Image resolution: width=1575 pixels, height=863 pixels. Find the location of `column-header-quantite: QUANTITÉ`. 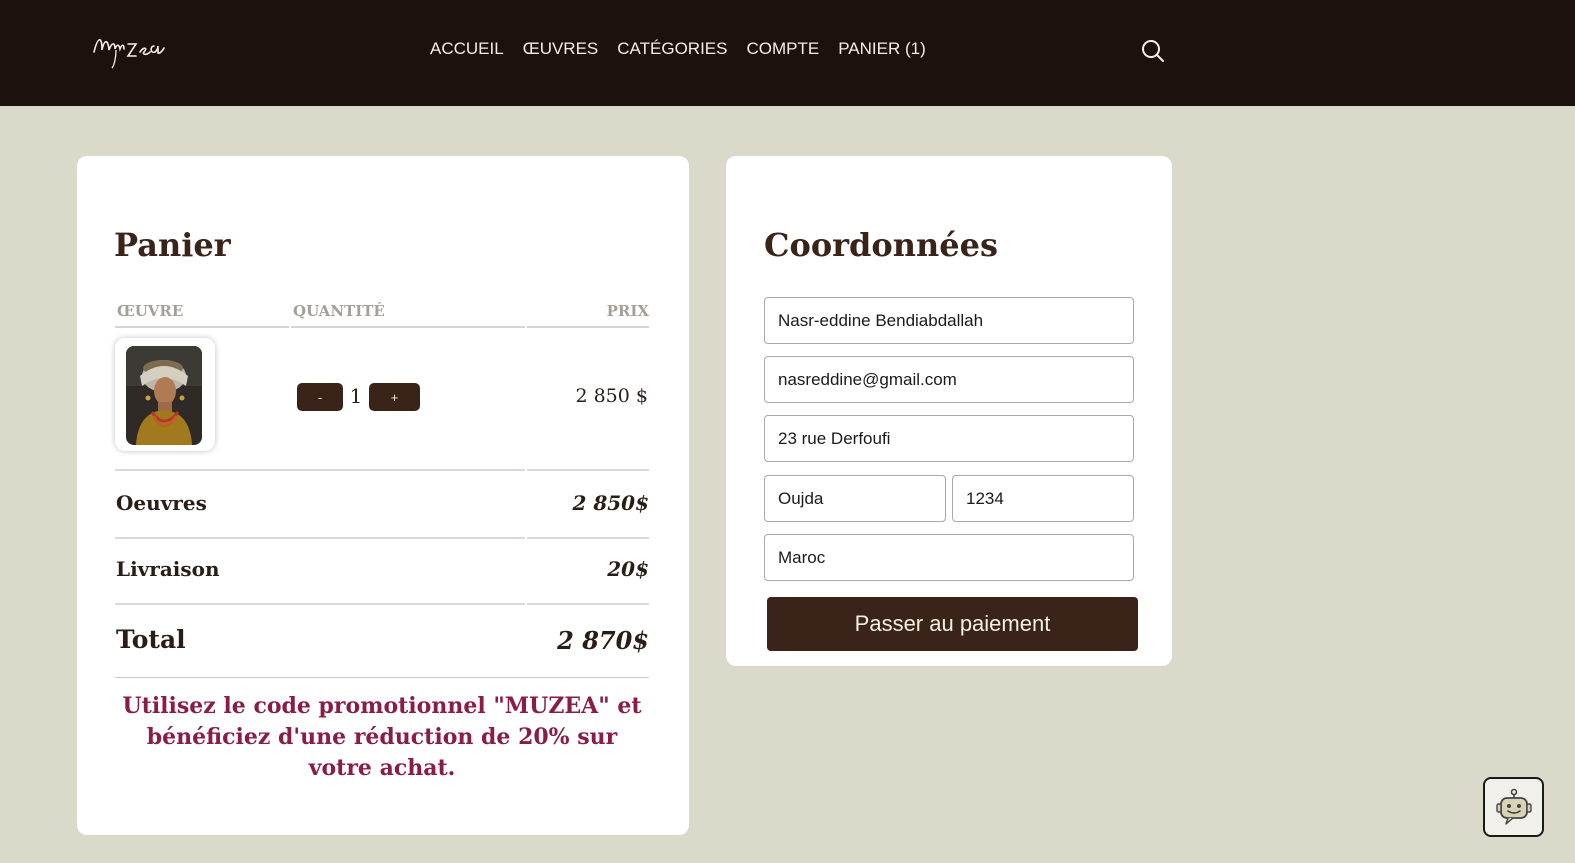

column-header-quantite: QUANTITÉ is located at coordinates (408, 315).